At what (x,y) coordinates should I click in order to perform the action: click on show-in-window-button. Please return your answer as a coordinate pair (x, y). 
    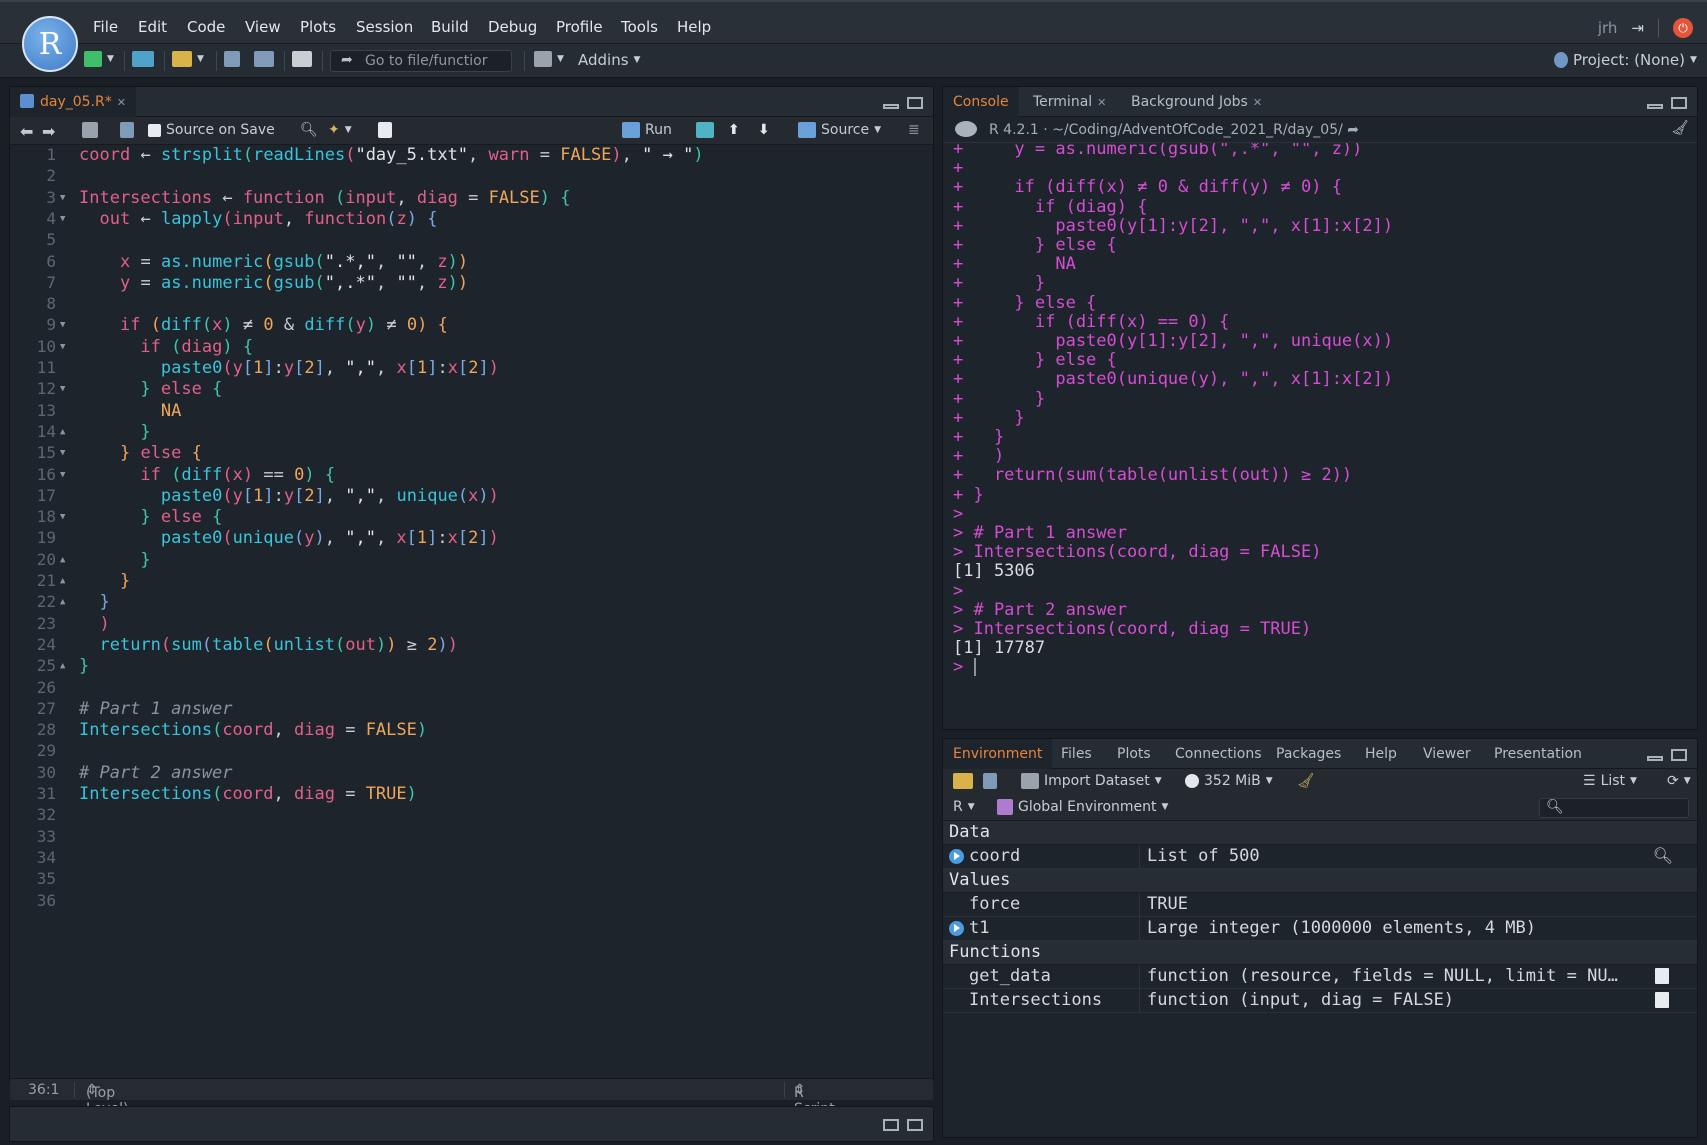
    Looking at the image, I should click on (90, 130).